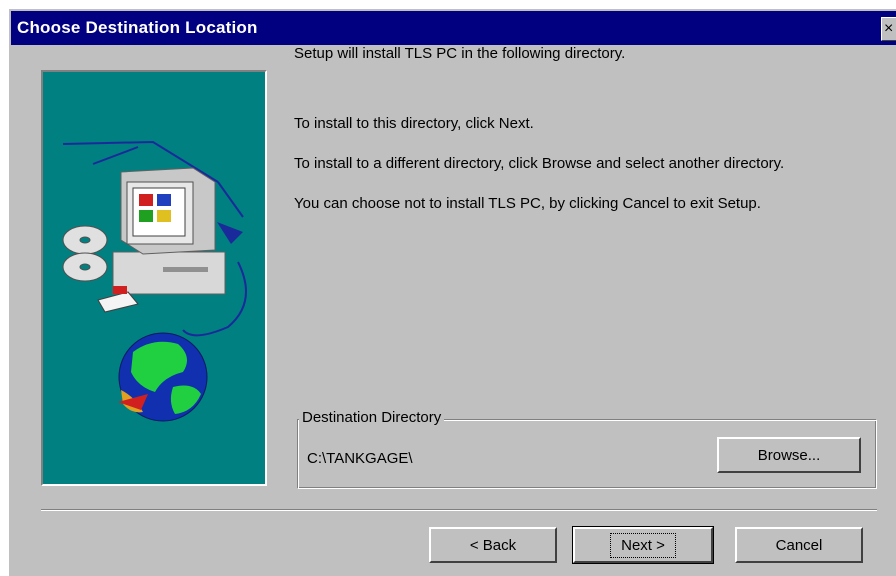 Image resolution: width=896 pixels, height=576 pixels. Describe the element at coordinates (888, 29) in the screenshot. I see `close-icon: ×` at that location.